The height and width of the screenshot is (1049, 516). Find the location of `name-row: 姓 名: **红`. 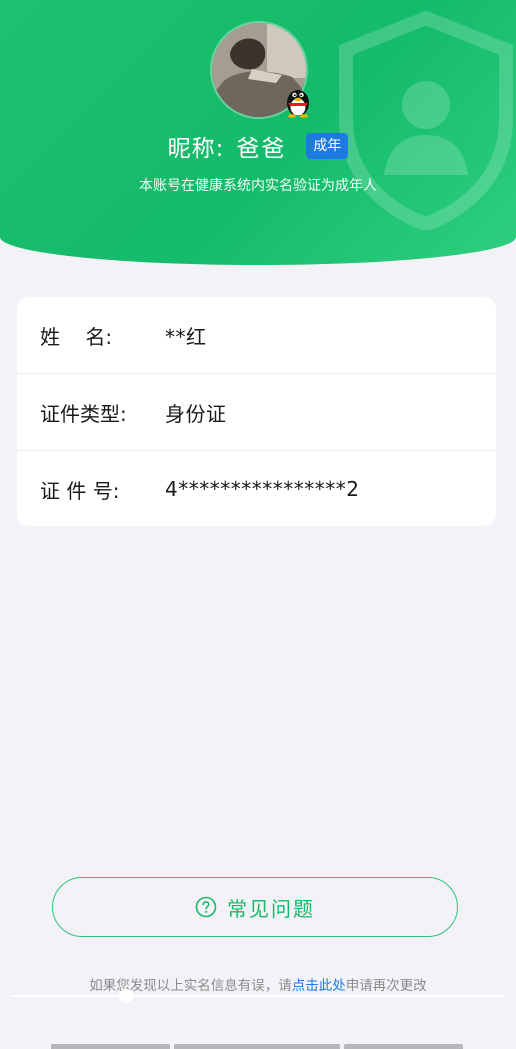

name-row: 姓 名: **红 is located at coordinates (256, 335).